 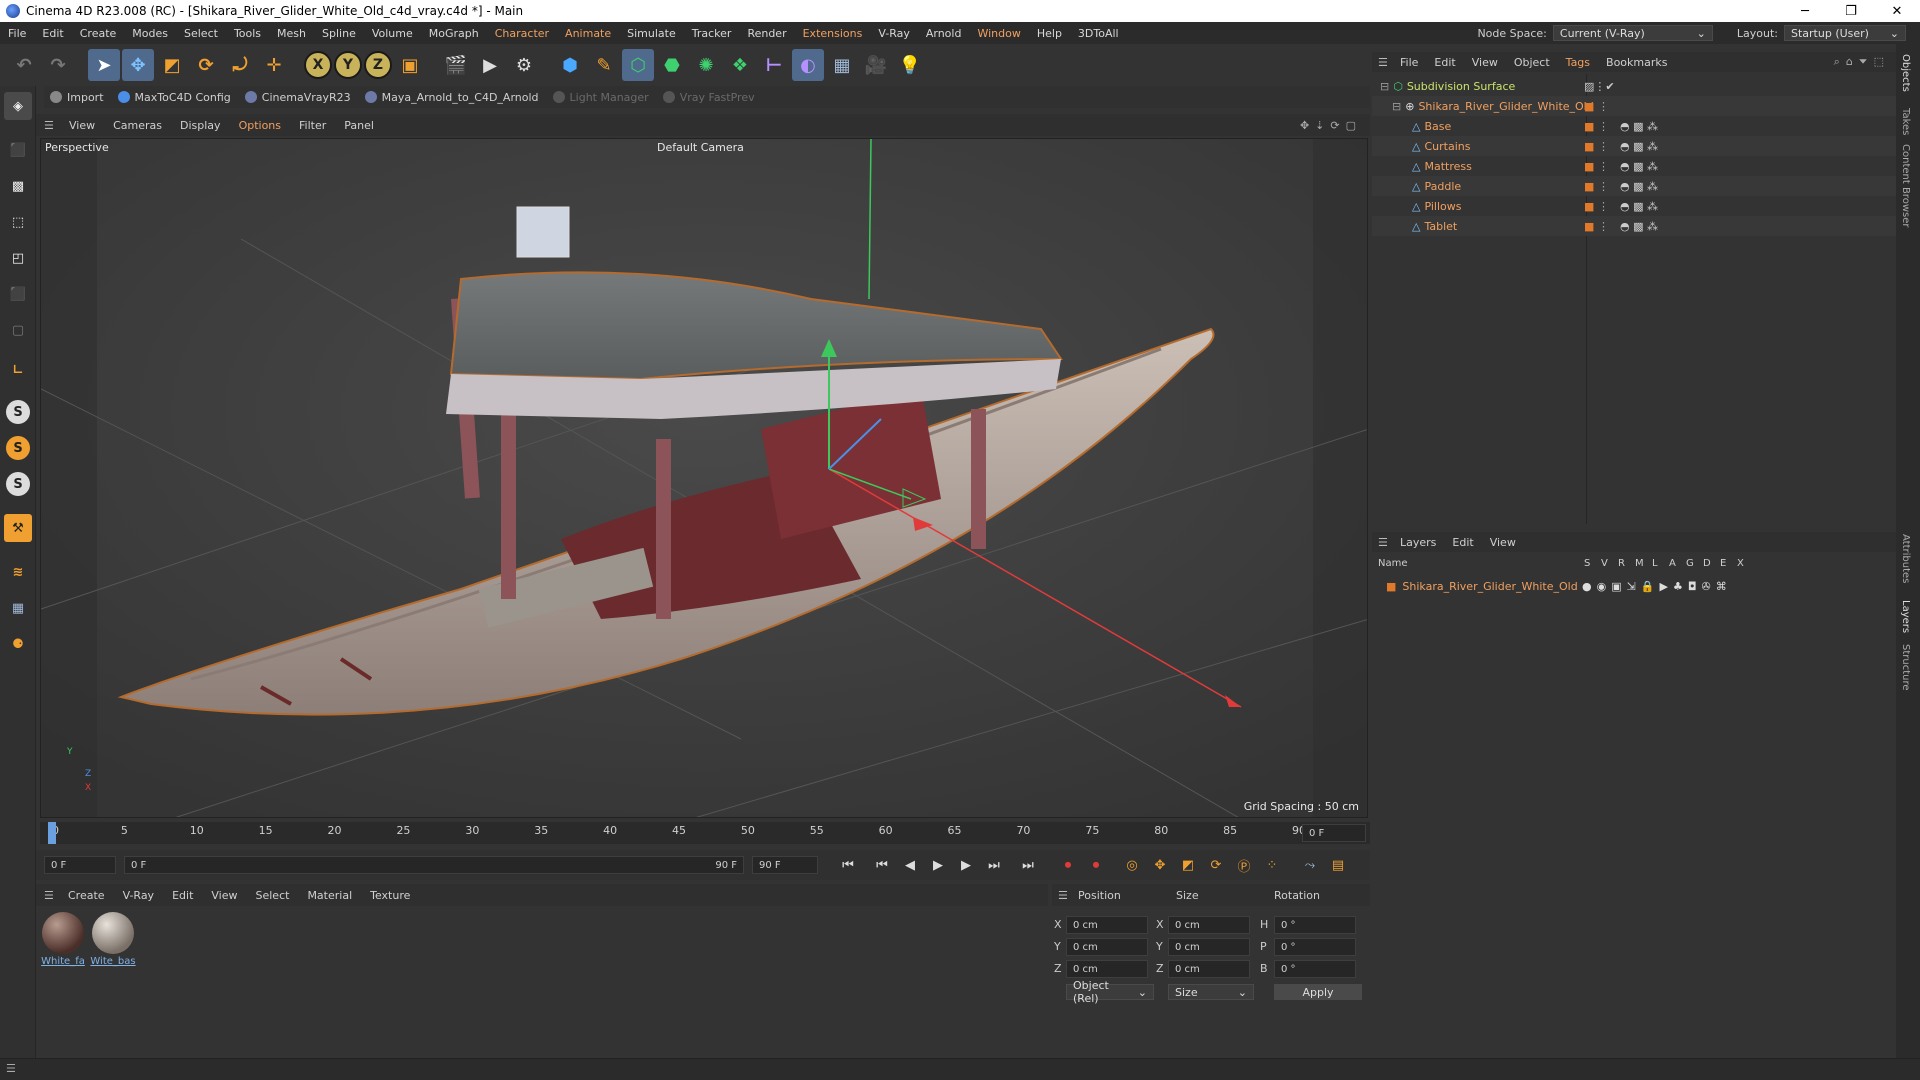 What do you see at coordinates (1444, 62) in the screenshot?
I see `object-menu-edit: Edit` at bounding box center [1444, 62].